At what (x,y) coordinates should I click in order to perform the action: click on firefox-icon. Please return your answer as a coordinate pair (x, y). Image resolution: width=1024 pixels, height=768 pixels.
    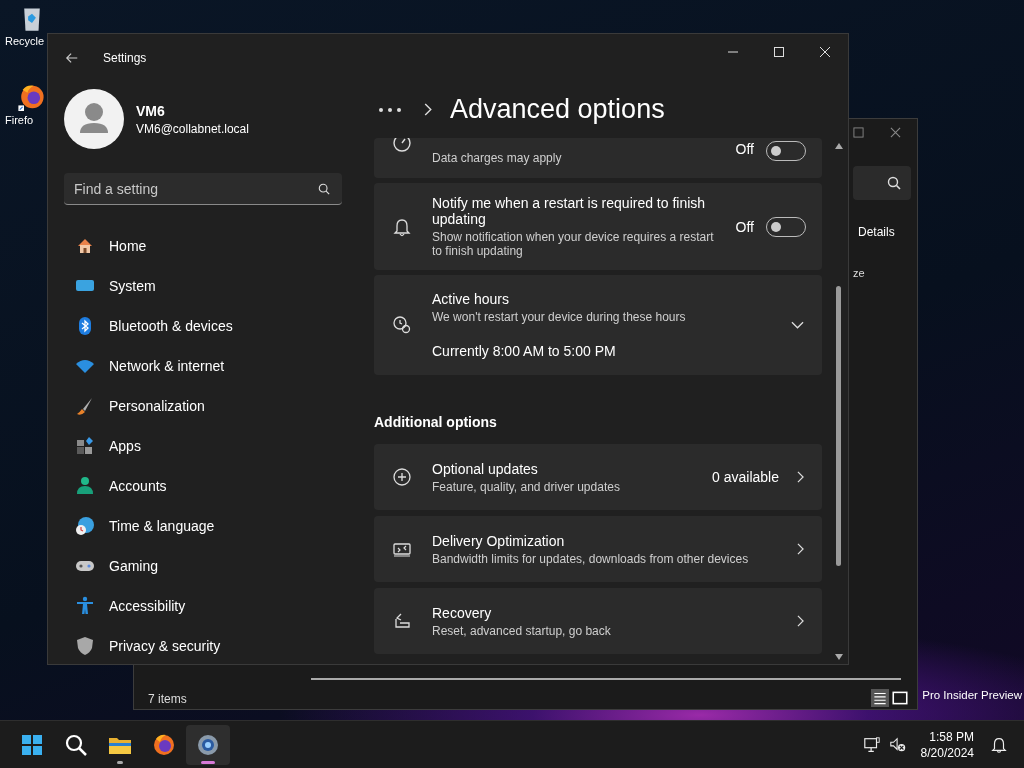
    Looking at the image, I should click on (31, 97).